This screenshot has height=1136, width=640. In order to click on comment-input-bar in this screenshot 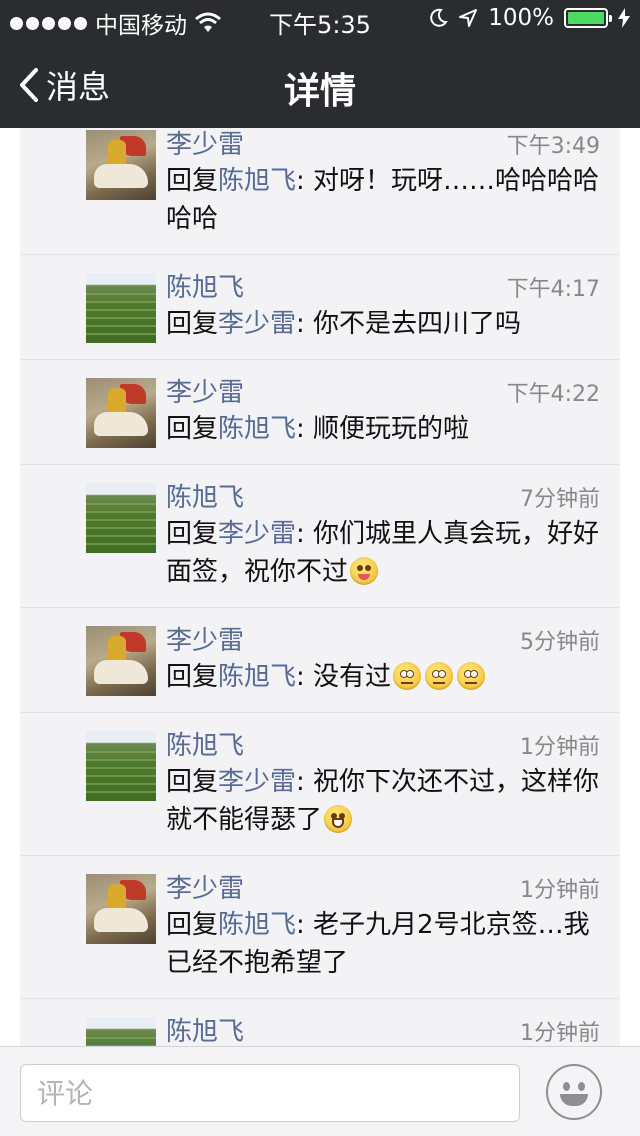, I will do `click(320, 1091)`.